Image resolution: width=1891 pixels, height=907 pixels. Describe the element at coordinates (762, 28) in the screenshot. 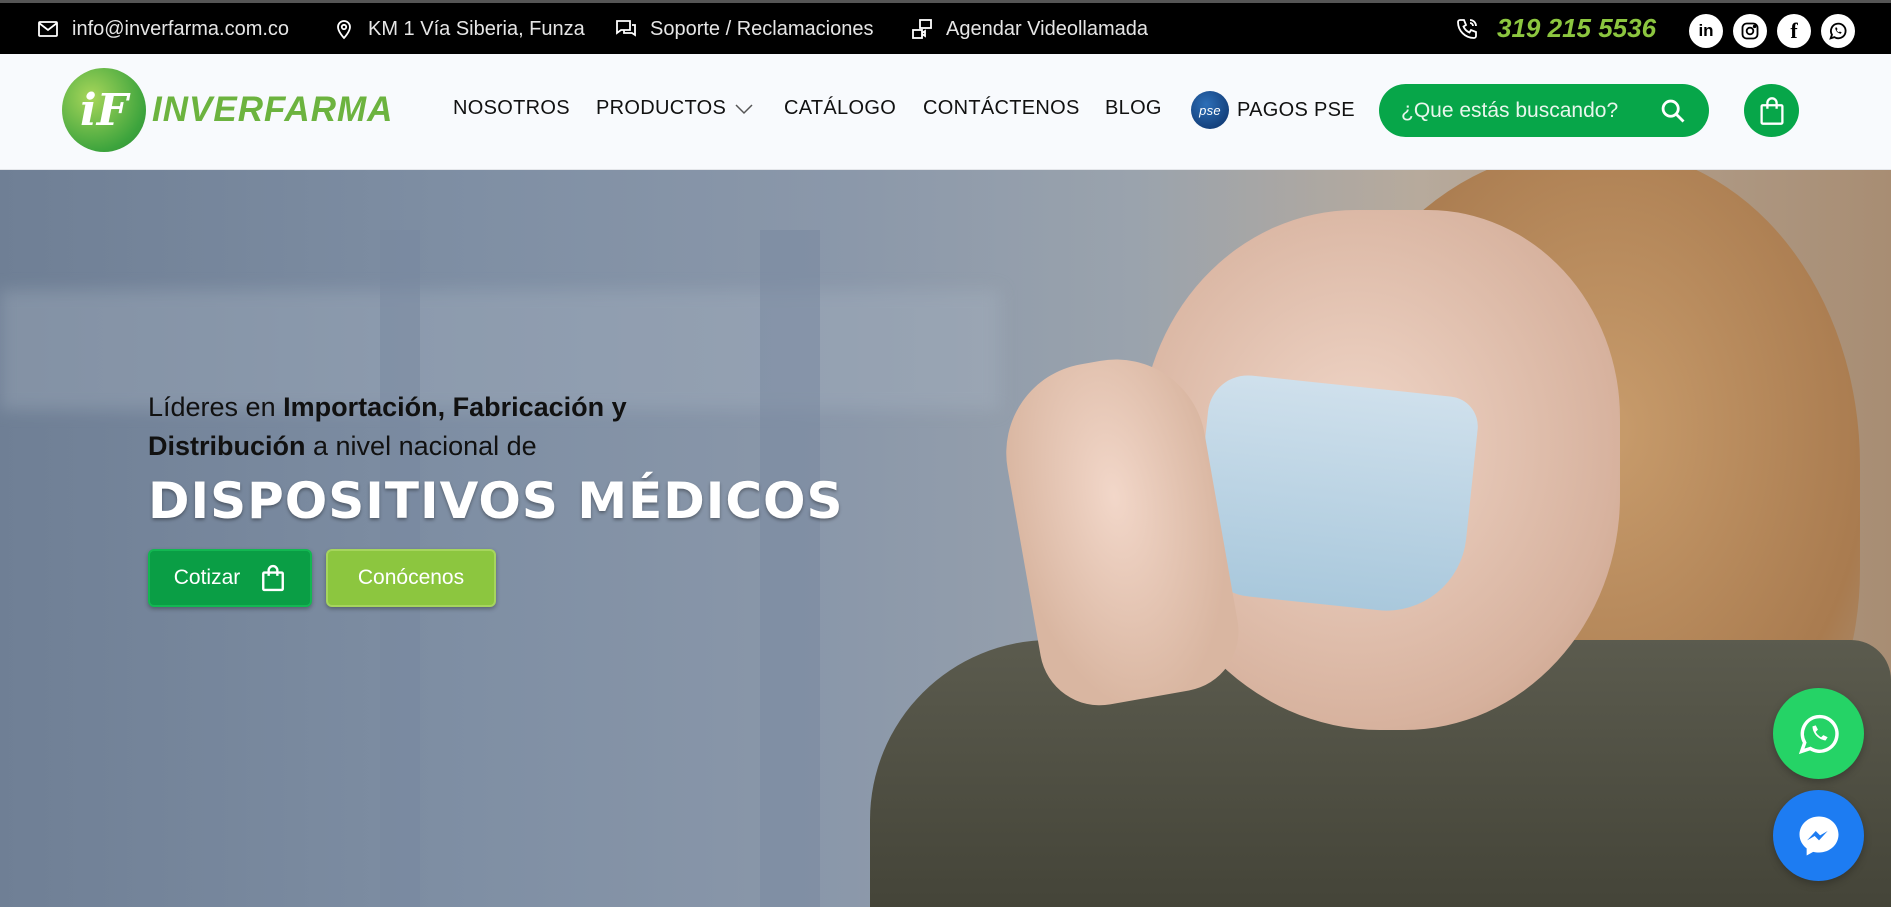

I see `support-text: Soporte / Reclamaciones` at that location.